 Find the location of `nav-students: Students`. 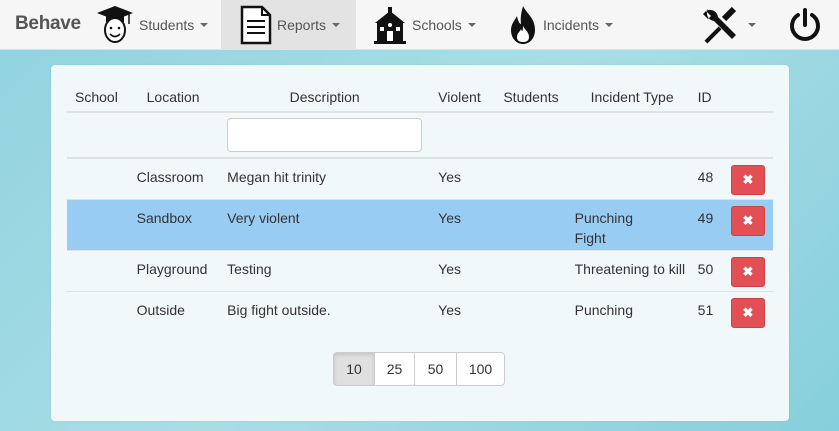

nav-students: Students is located at coordinates (155, 25).